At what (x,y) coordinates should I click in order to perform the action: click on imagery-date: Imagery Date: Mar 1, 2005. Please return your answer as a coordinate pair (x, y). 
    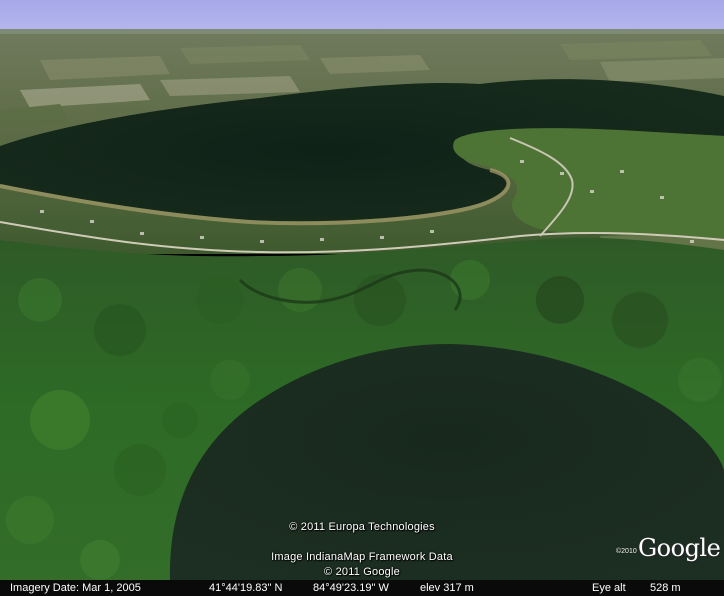
    Looking at the image, I should click on (75, 588).